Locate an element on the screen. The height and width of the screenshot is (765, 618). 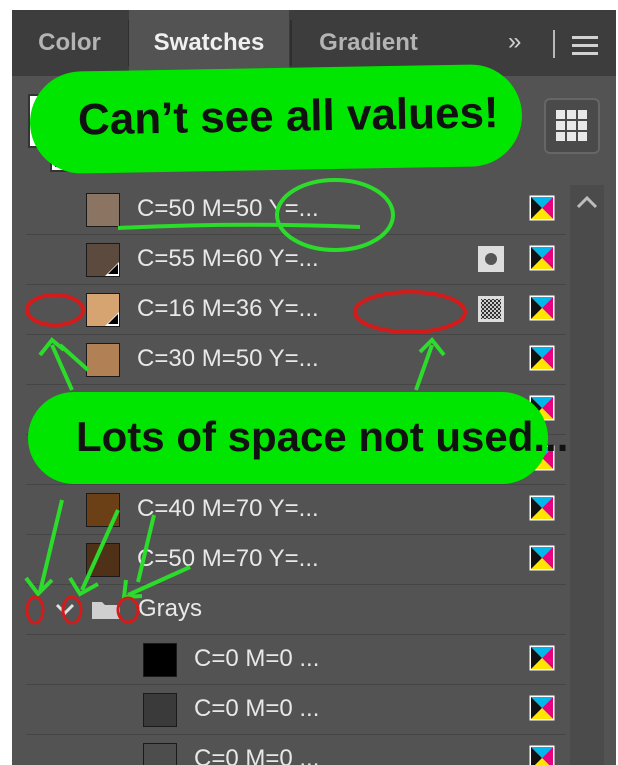
callout-top: Can’t see all values! is located at coordinates (276, 119).